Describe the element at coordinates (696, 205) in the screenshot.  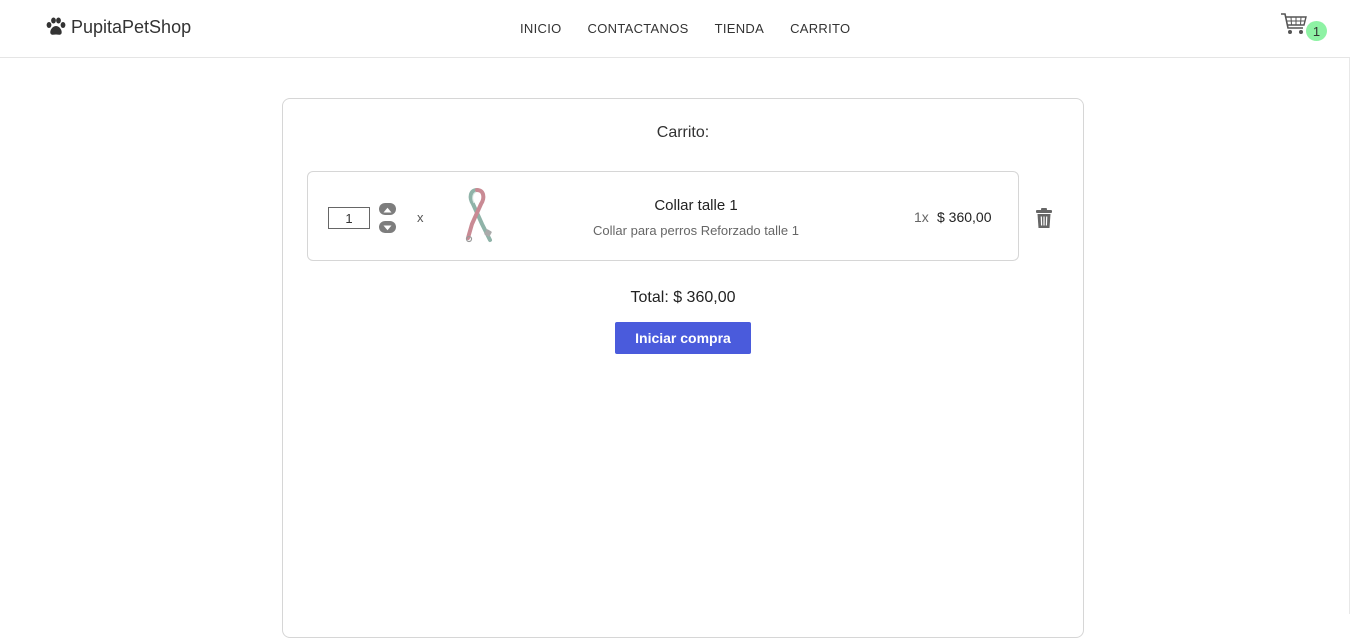
I see `product-name: Collar talle 1` at that location.